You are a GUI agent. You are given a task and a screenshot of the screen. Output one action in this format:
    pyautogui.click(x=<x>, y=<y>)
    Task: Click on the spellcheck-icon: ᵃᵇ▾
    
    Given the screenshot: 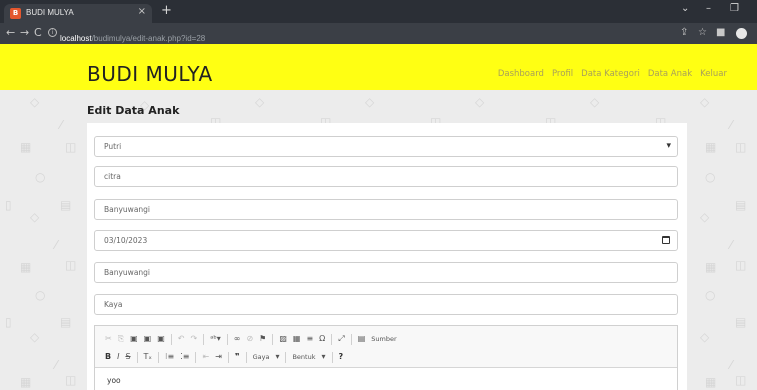 What is the action you would take?
    pyautogui.click(x=215, y=339)
    